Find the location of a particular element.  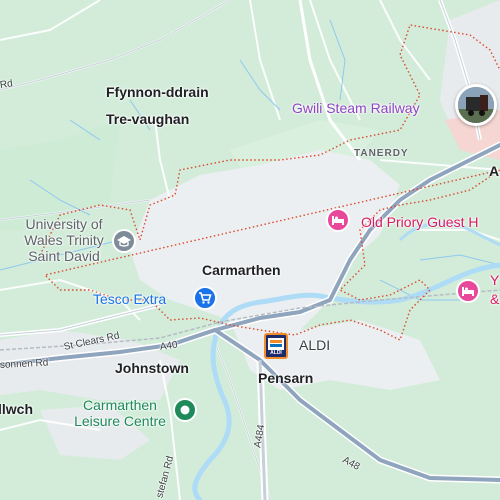

poi-label-partial-amp: & is located at coordinates (494, 299).